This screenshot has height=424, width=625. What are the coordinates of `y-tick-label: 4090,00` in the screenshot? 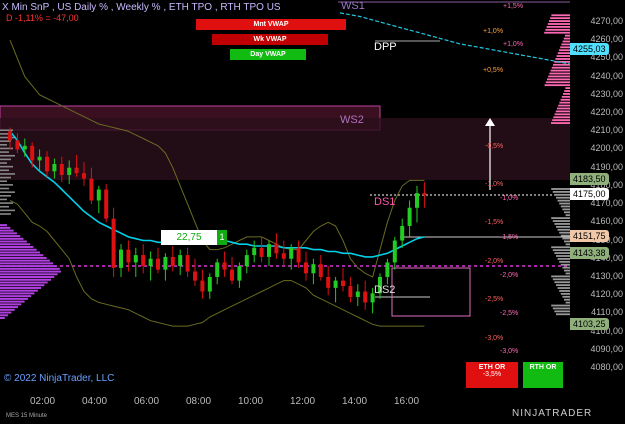 It's located at (606, 348).